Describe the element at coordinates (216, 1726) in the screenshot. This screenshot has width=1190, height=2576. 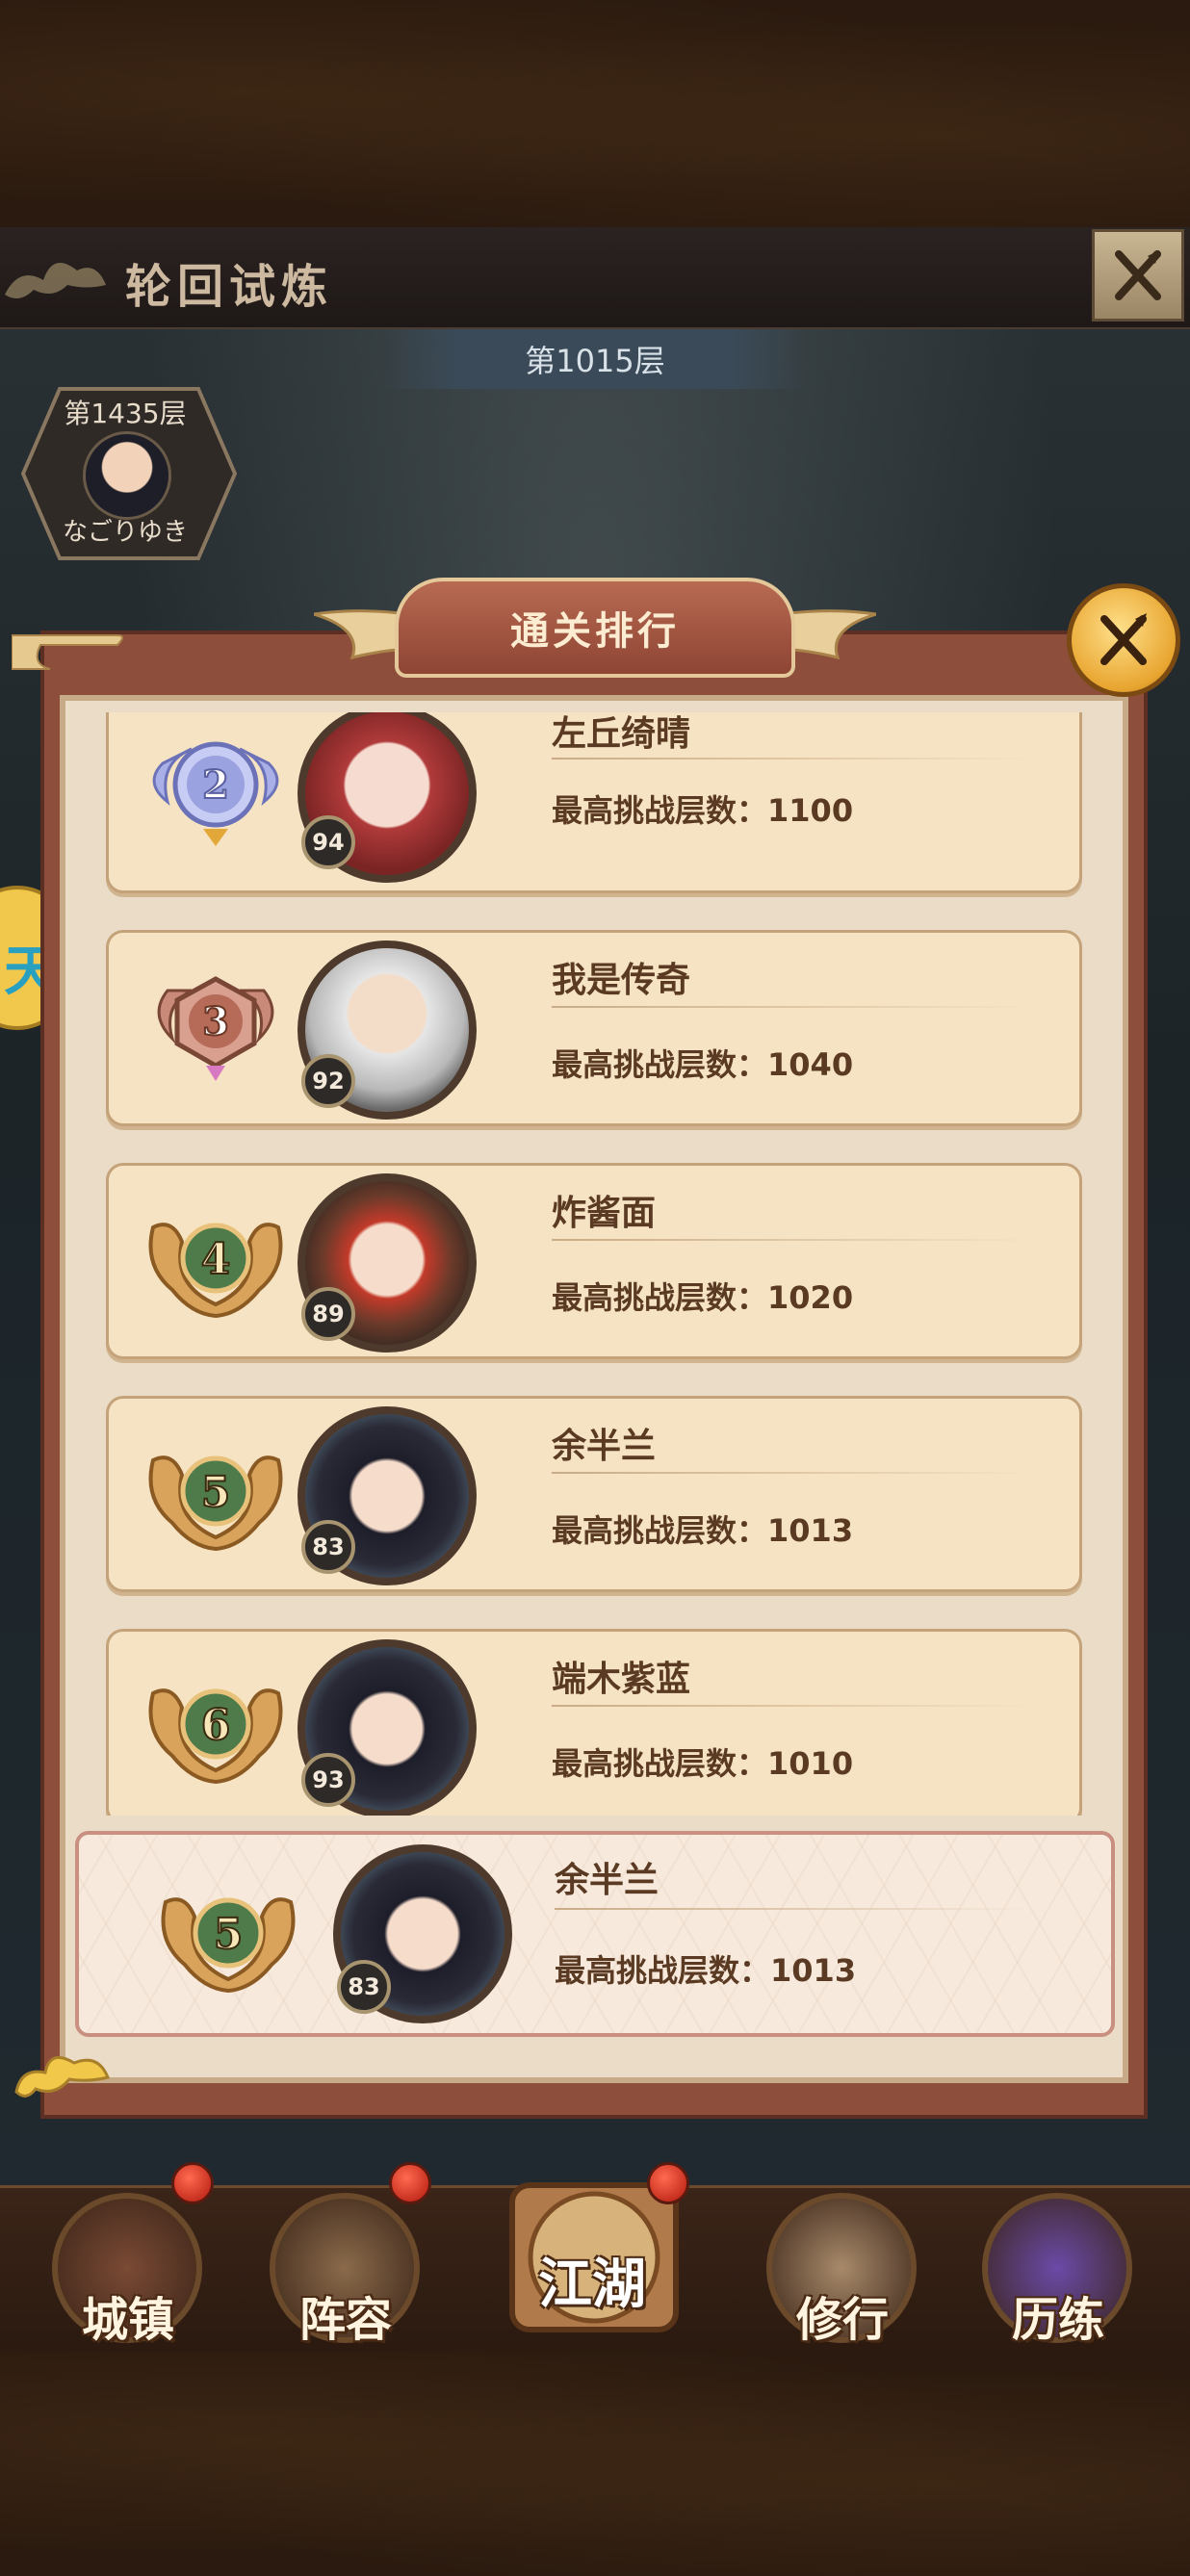
I see `rank-number: 6` at that location.